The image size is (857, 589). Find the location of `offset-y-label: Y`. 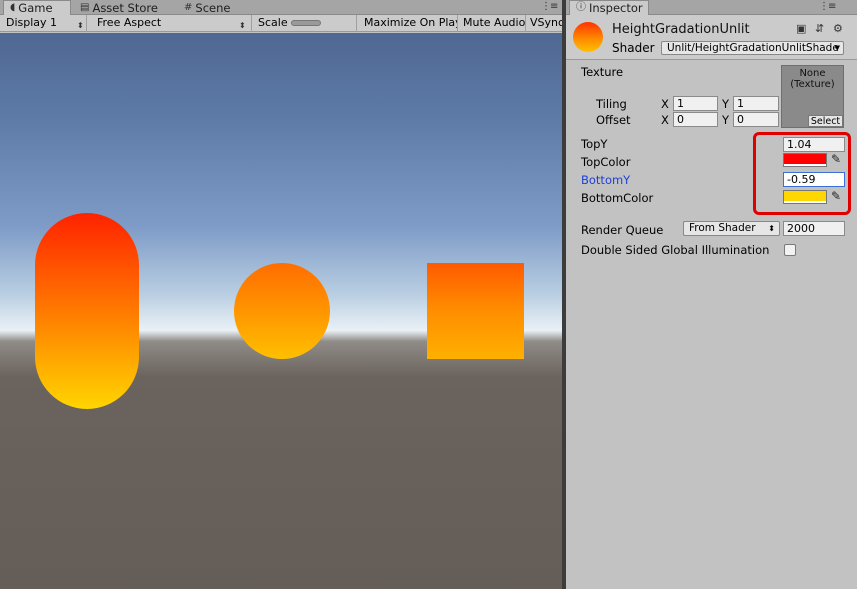

offset-y-label: Y is located at coordinates (726, 120).